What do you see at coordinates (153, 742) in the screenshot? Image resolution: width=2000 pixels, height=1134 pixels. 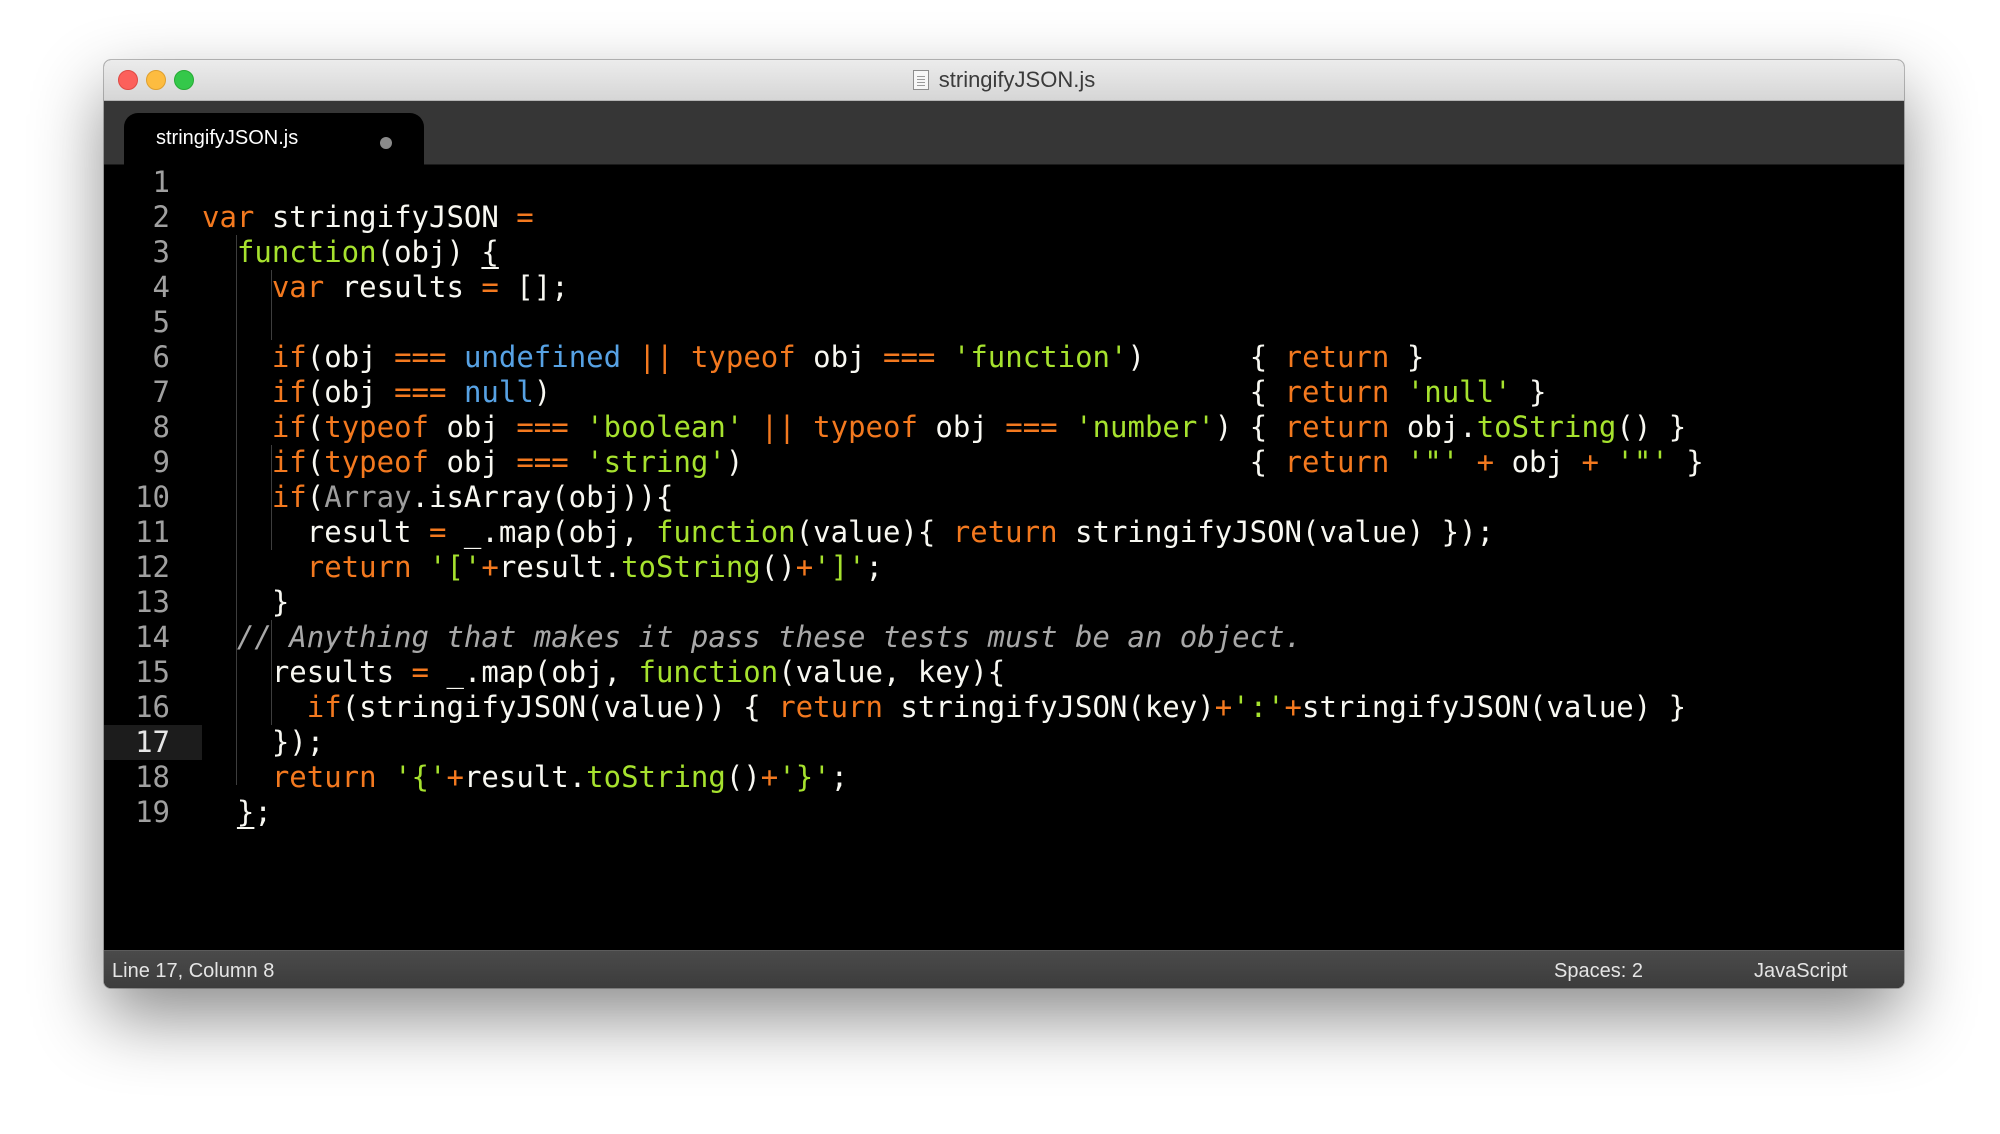 I see `line-number: 17` at bounding box center [153, 742].